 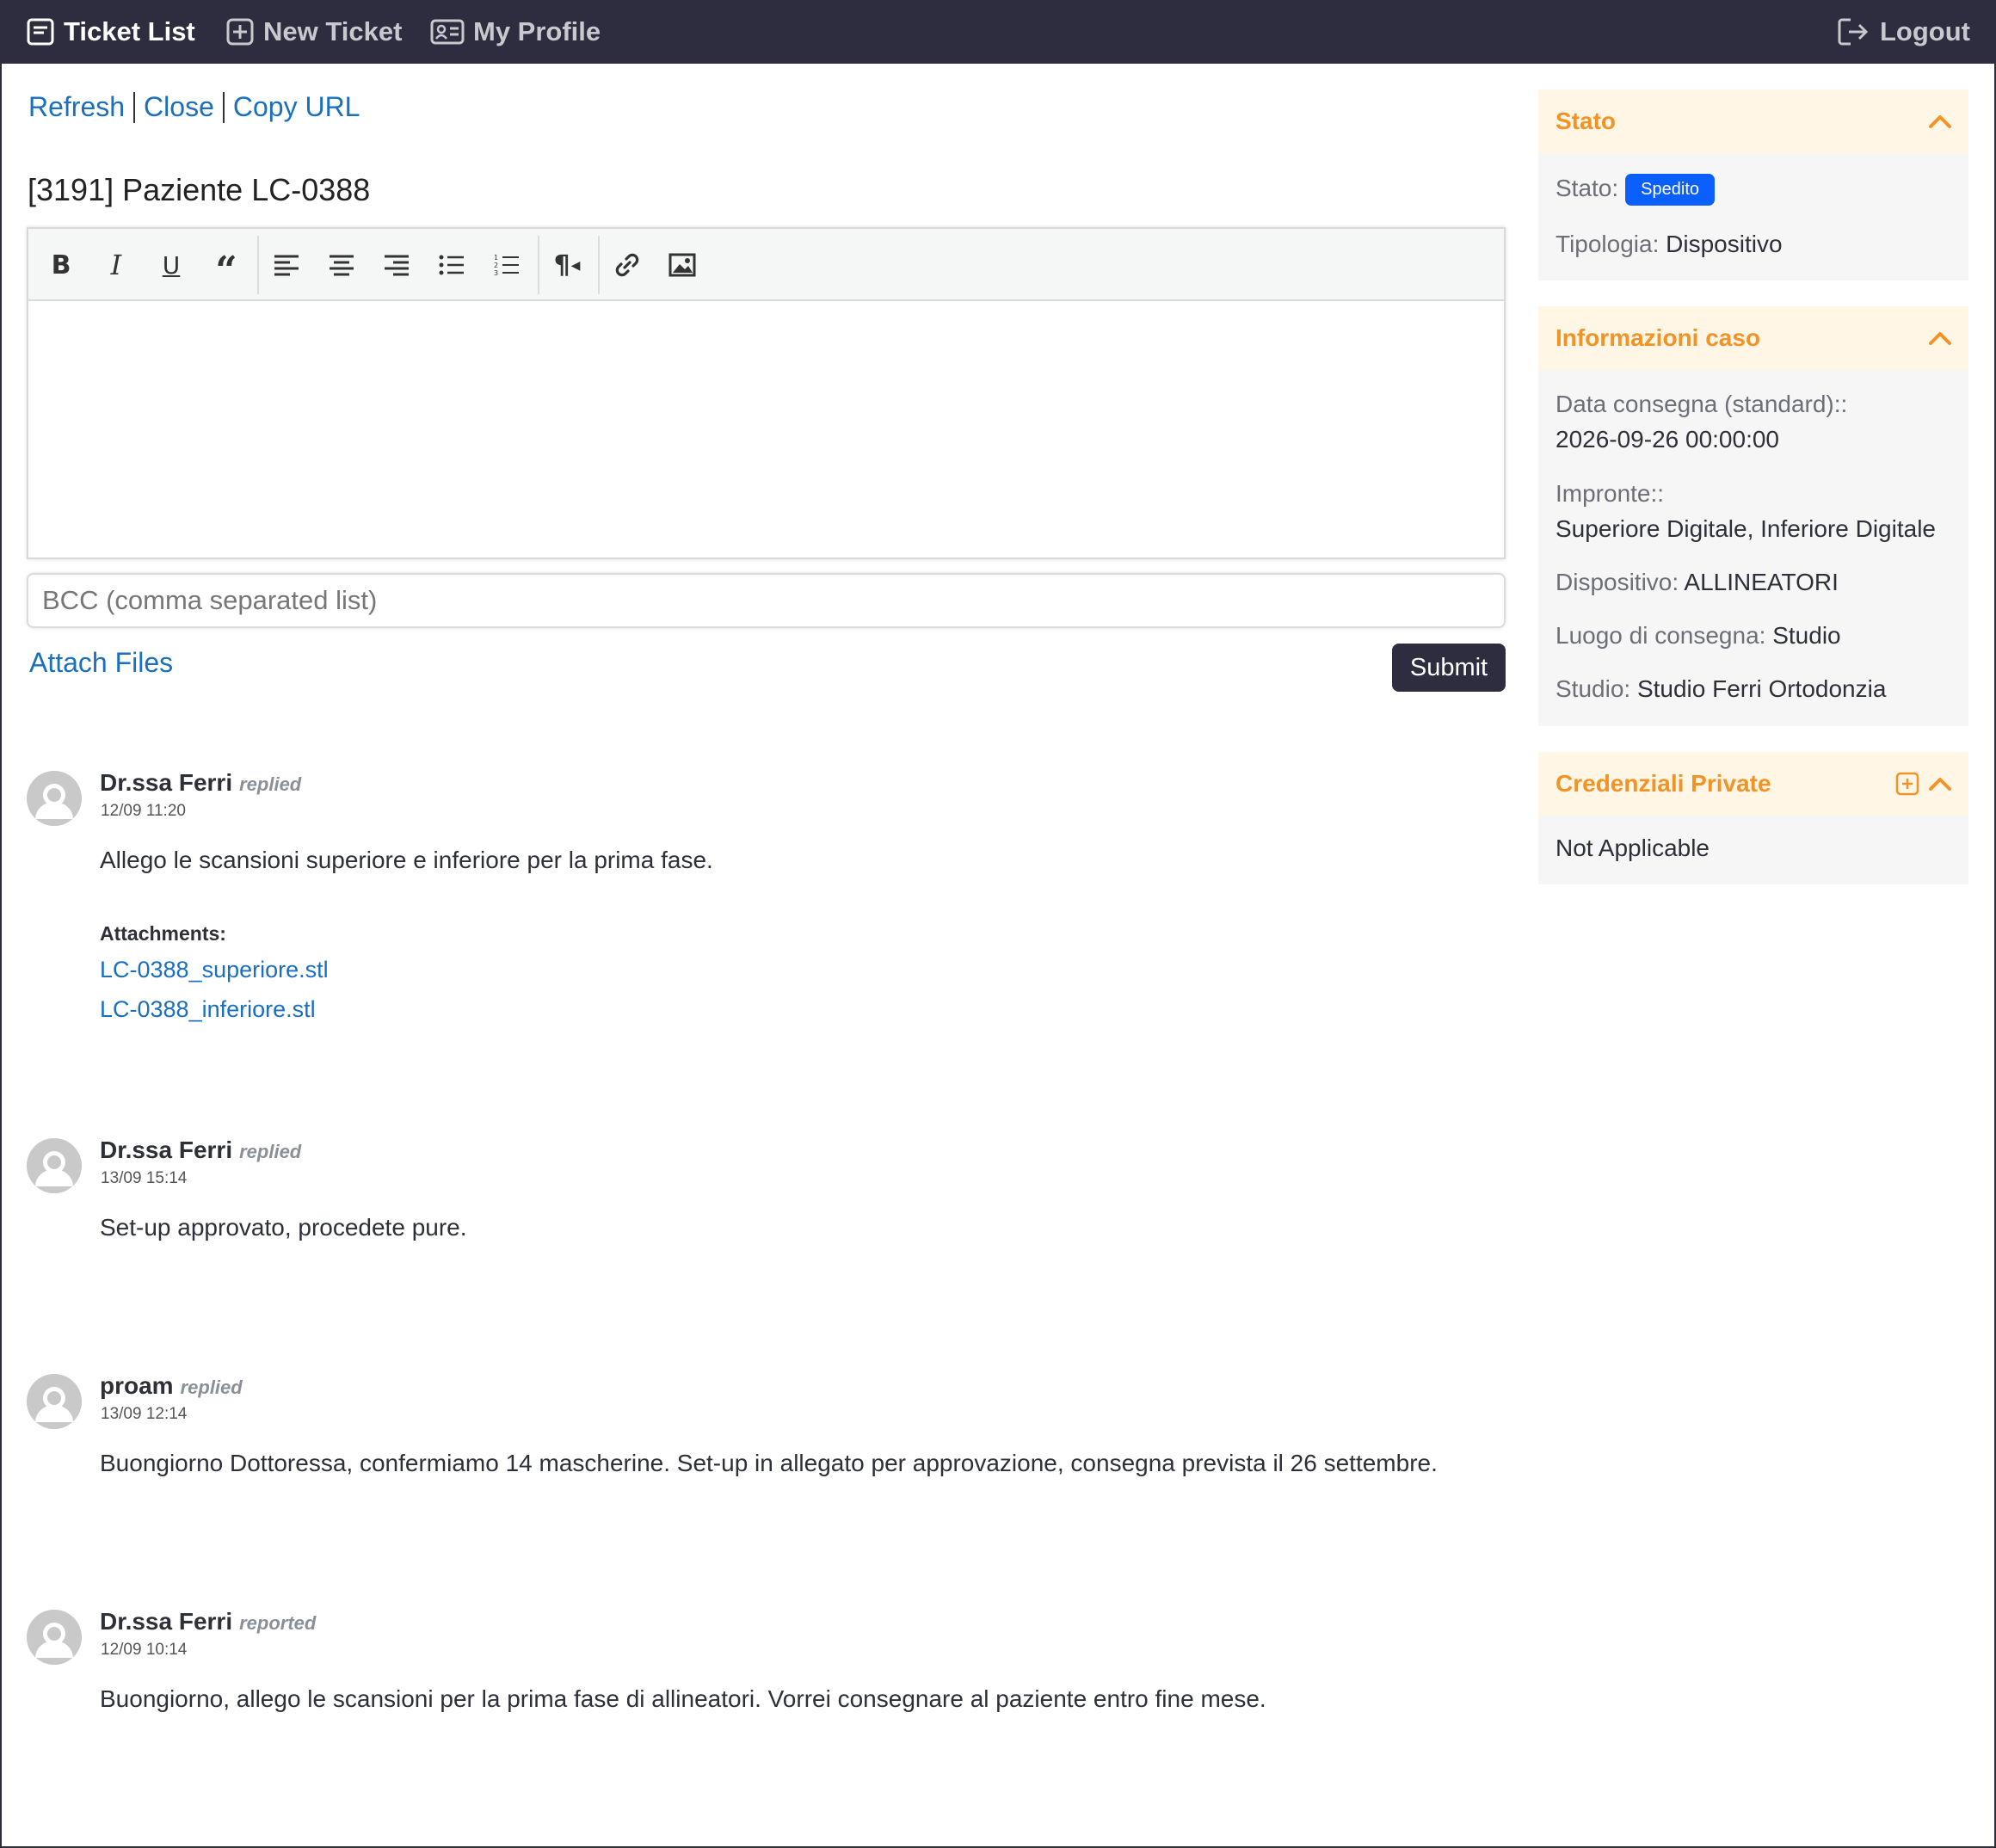 What do you see at coordinates (1753, 121) in the screenshot?
I see `panel-stato-header: Stato` at bounding box center [1753, 121].